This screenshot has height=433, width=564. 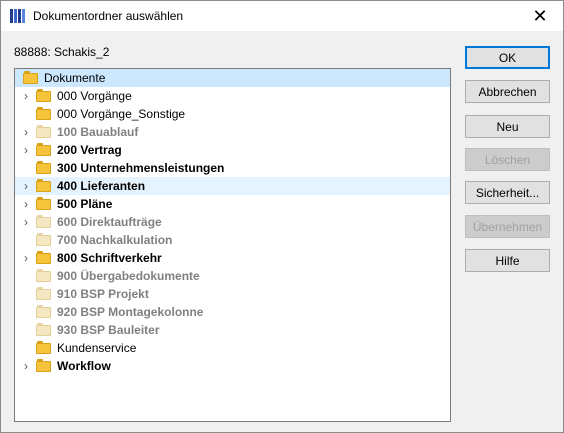 What do you see at coordinates (109, 258) in the screenshot?
I see `tree-item-label: 800 Schriftverkehr` at bounding box center [109, 258].